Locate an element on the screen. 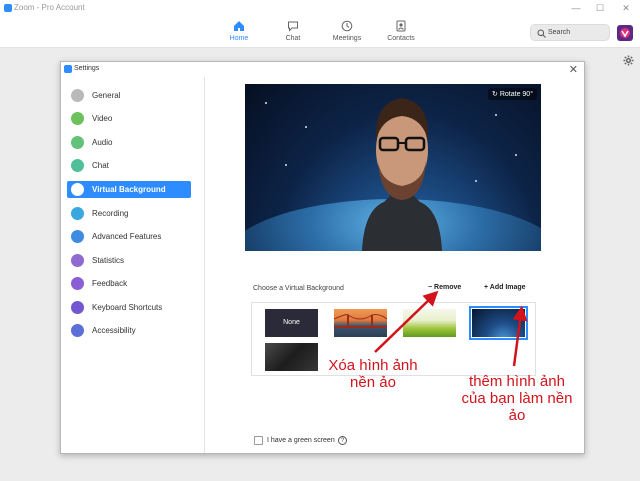  arrow-to-remove is located at coordinates (406, 321).